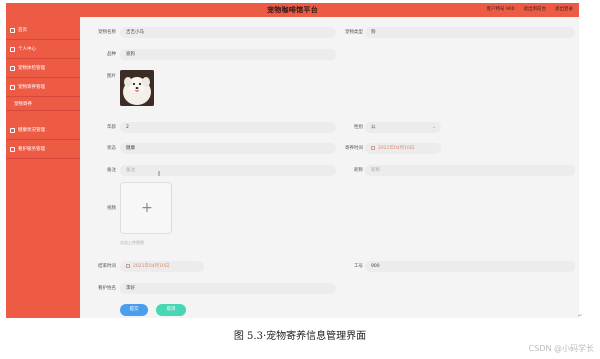  I want to click on figure-caption: 图 5.3·宠物寄养信息管理界面, so click(300, 336).